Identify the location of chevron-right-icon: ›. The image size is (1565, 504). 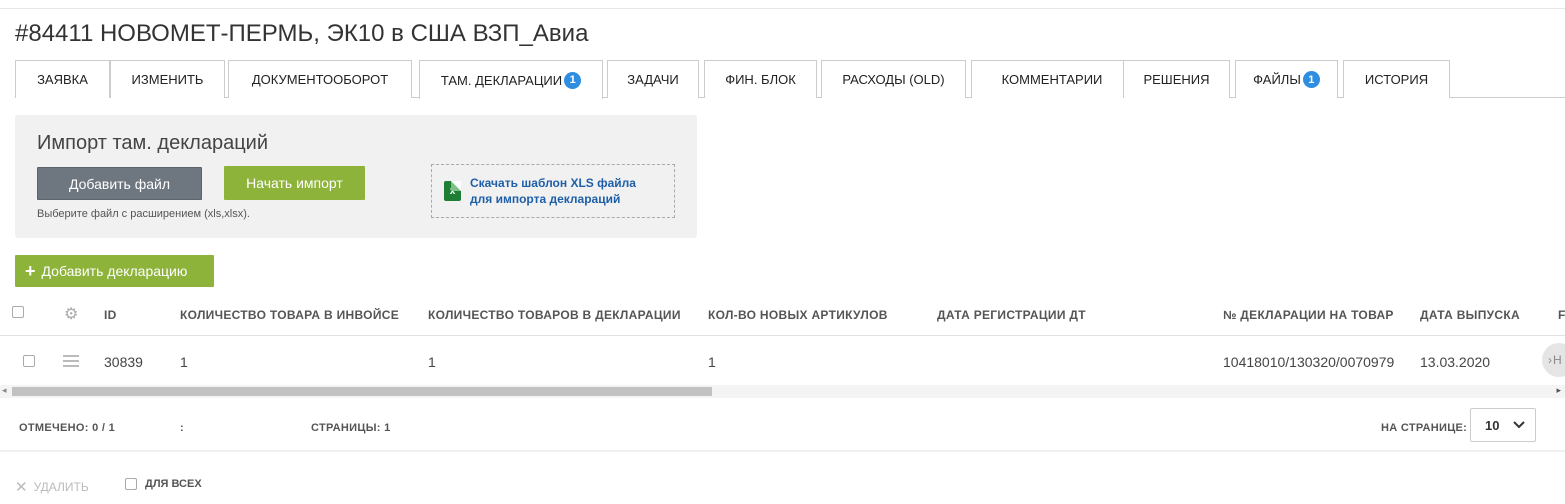
(1550, 360).